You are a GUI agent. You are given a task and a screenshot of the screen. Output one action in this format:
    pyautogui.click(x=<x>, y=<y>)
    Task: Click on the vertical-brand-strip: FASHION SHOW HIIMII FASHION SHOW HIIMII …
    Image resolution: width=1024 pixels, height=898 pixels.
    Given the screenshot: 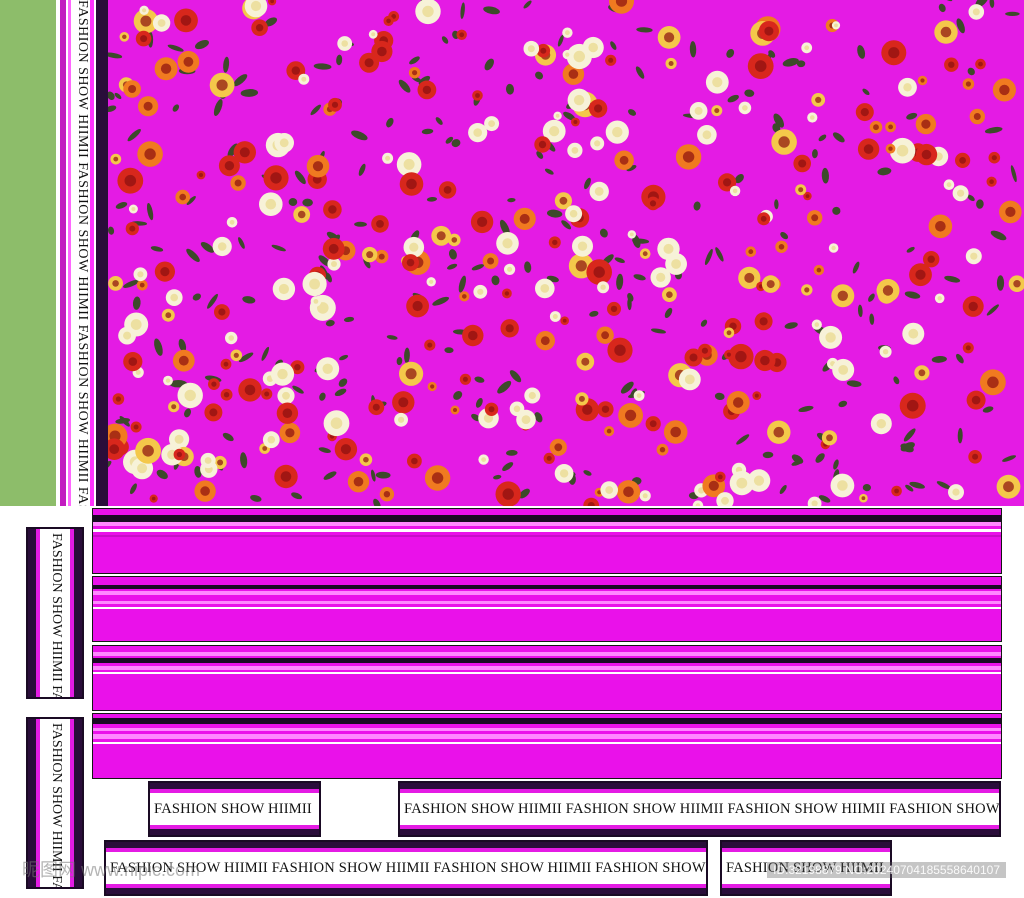 What is the action you would take?
    pyautogui.click(x=82, y=253)
    